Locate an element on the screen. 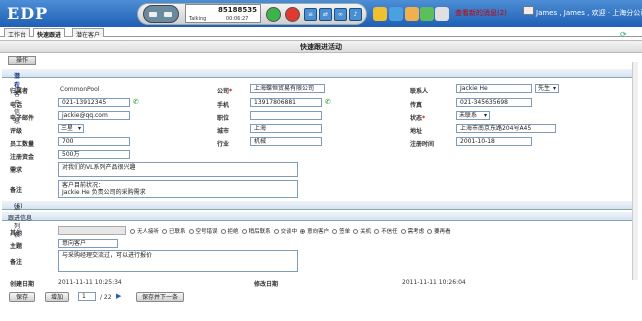 This screenshot has width=642, height=321. result-radio-option: 无人接听 is located at coordinates (144, 232).